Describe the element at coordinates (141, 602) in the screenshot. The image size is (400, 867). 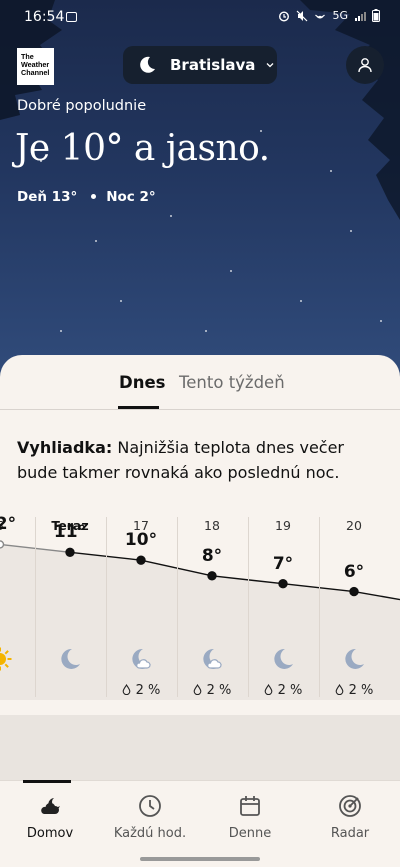
I see `hour-column: 17 10° 2 %` at that location.